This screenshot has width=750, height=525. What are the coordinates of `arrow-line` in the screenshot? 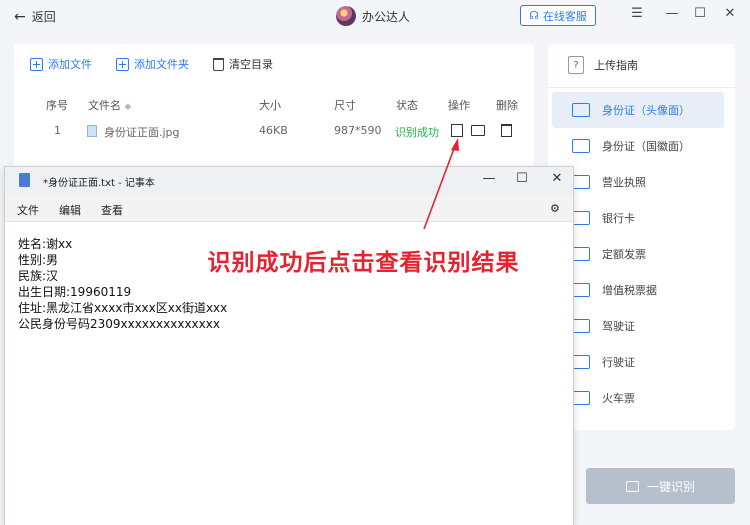 It's located at (439, 187).